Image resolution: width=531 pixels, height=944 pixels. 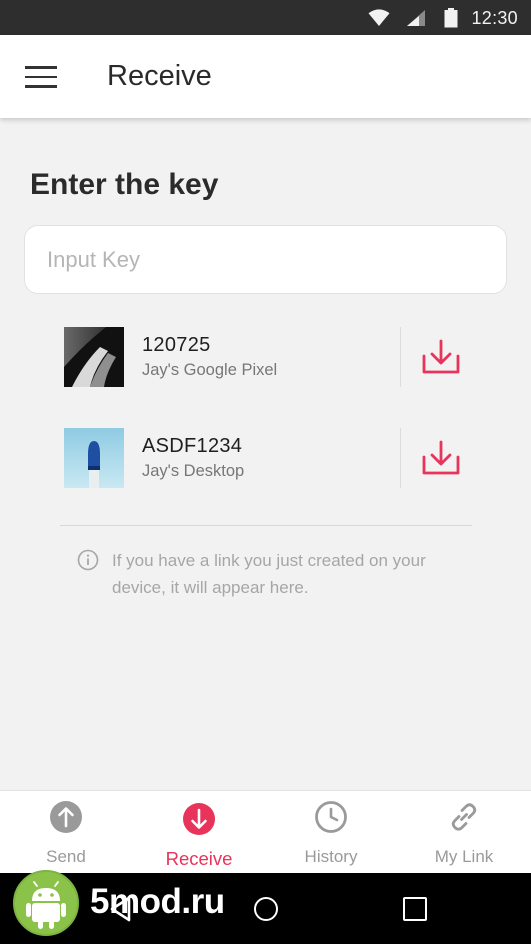 I want to click on nav-history: History, so click(x=331, y=832).